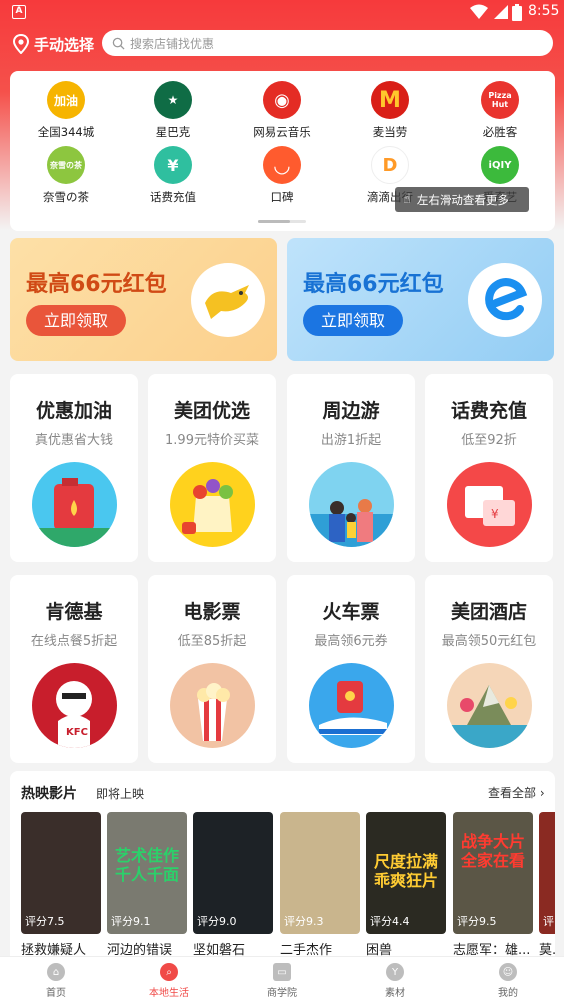 This screenshot has width=564, height=1002. What do you see at coordinates (61, 873) in the screenshot?
I see `movie-poster: 评分7.5` at bounding box center [61, 873].